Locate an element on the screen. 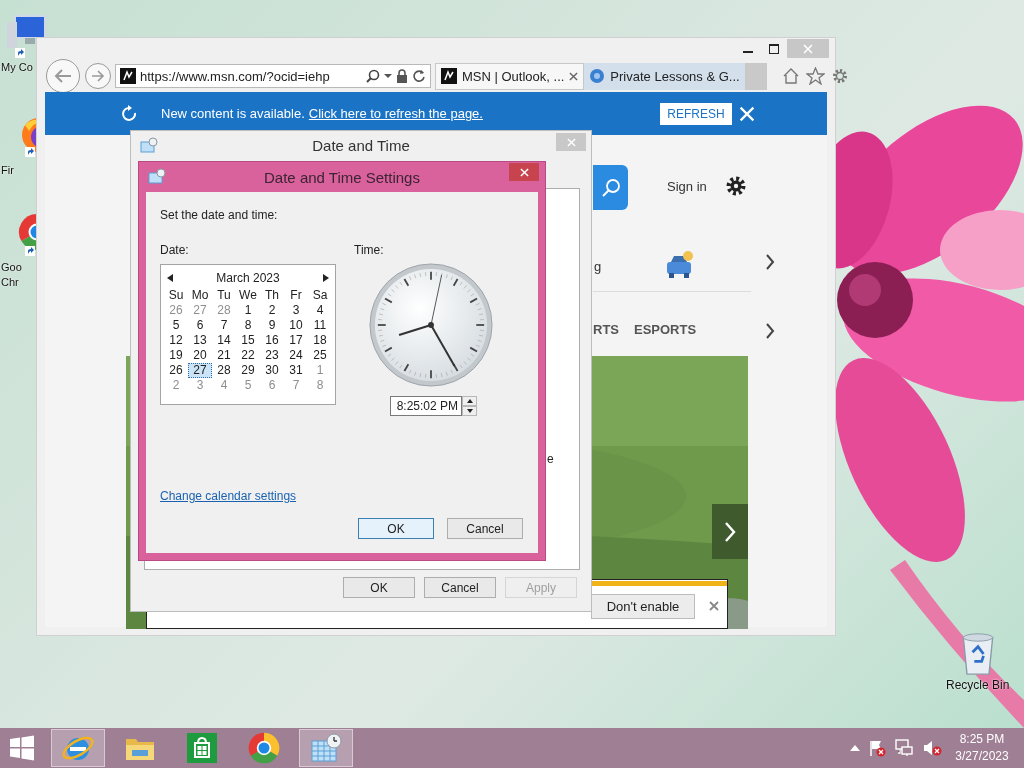 This screenshot has width=1024, height=768. calendar-day: 6 is located at coordinates (200, 325).